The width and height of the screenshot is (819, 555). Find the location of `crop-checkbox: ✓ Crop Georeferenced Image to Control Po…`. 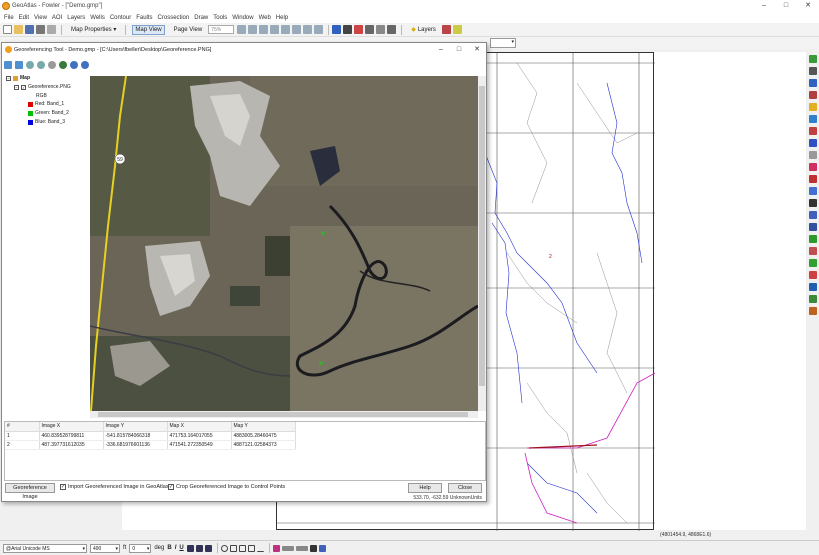

crop-checkbox: ✓ Crop Georeferenced Image to Control Po… is located at coordinates (226, 487).